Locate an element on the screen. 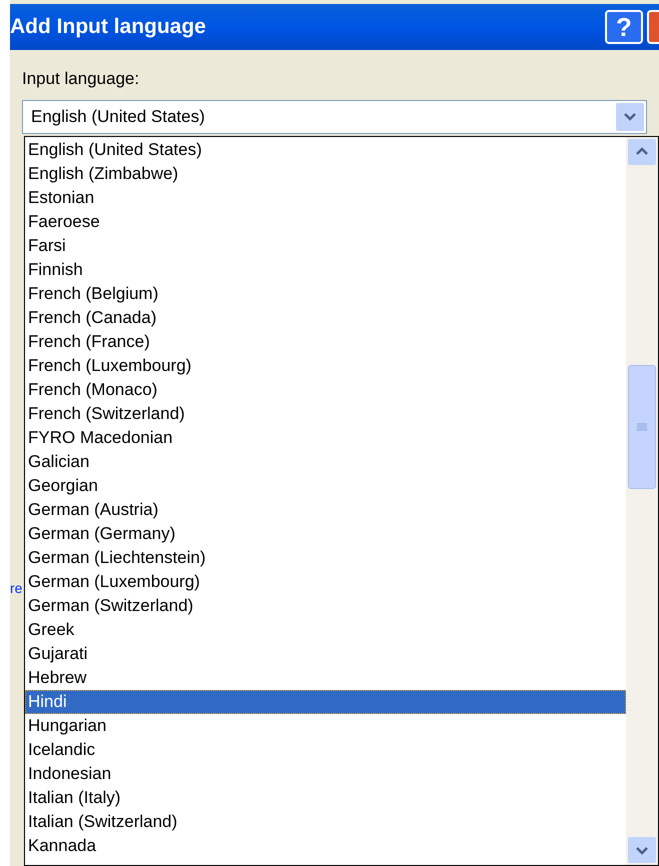  language-dropdown: English (United States) is located at coordinates (334, 117).